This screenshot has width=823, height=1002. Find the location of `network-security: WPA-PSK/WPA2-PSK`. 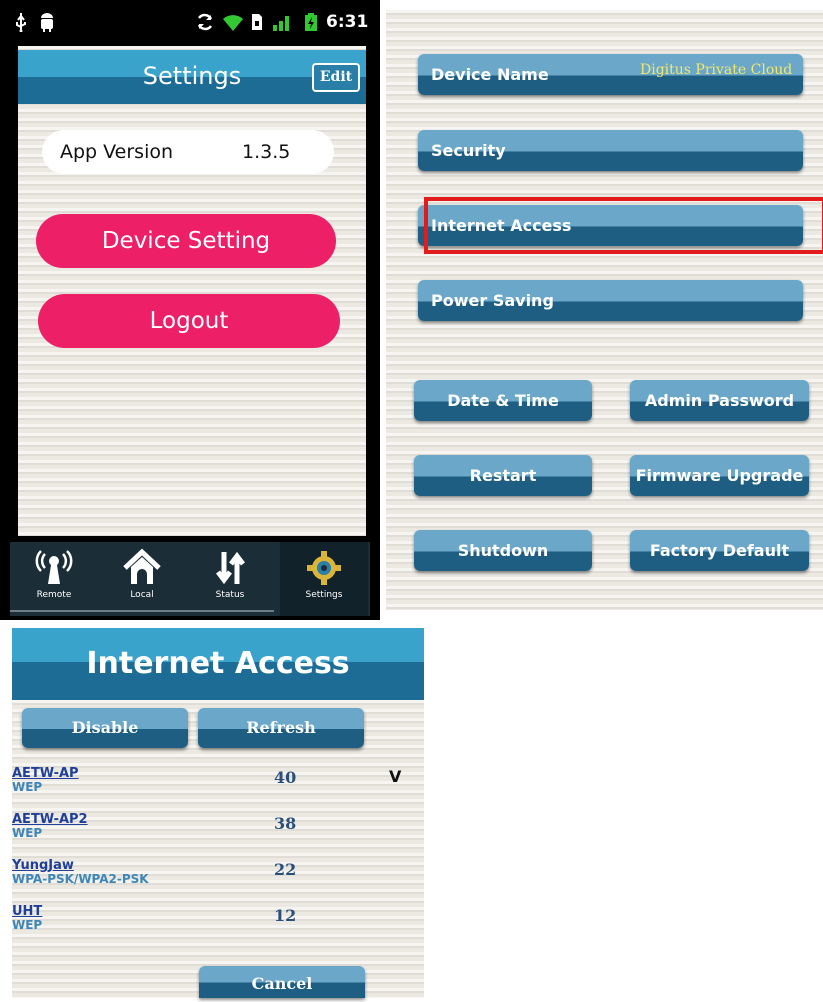

network-security: WPA-PSK/WPA2-PSK is located at coordinates (80, 879).